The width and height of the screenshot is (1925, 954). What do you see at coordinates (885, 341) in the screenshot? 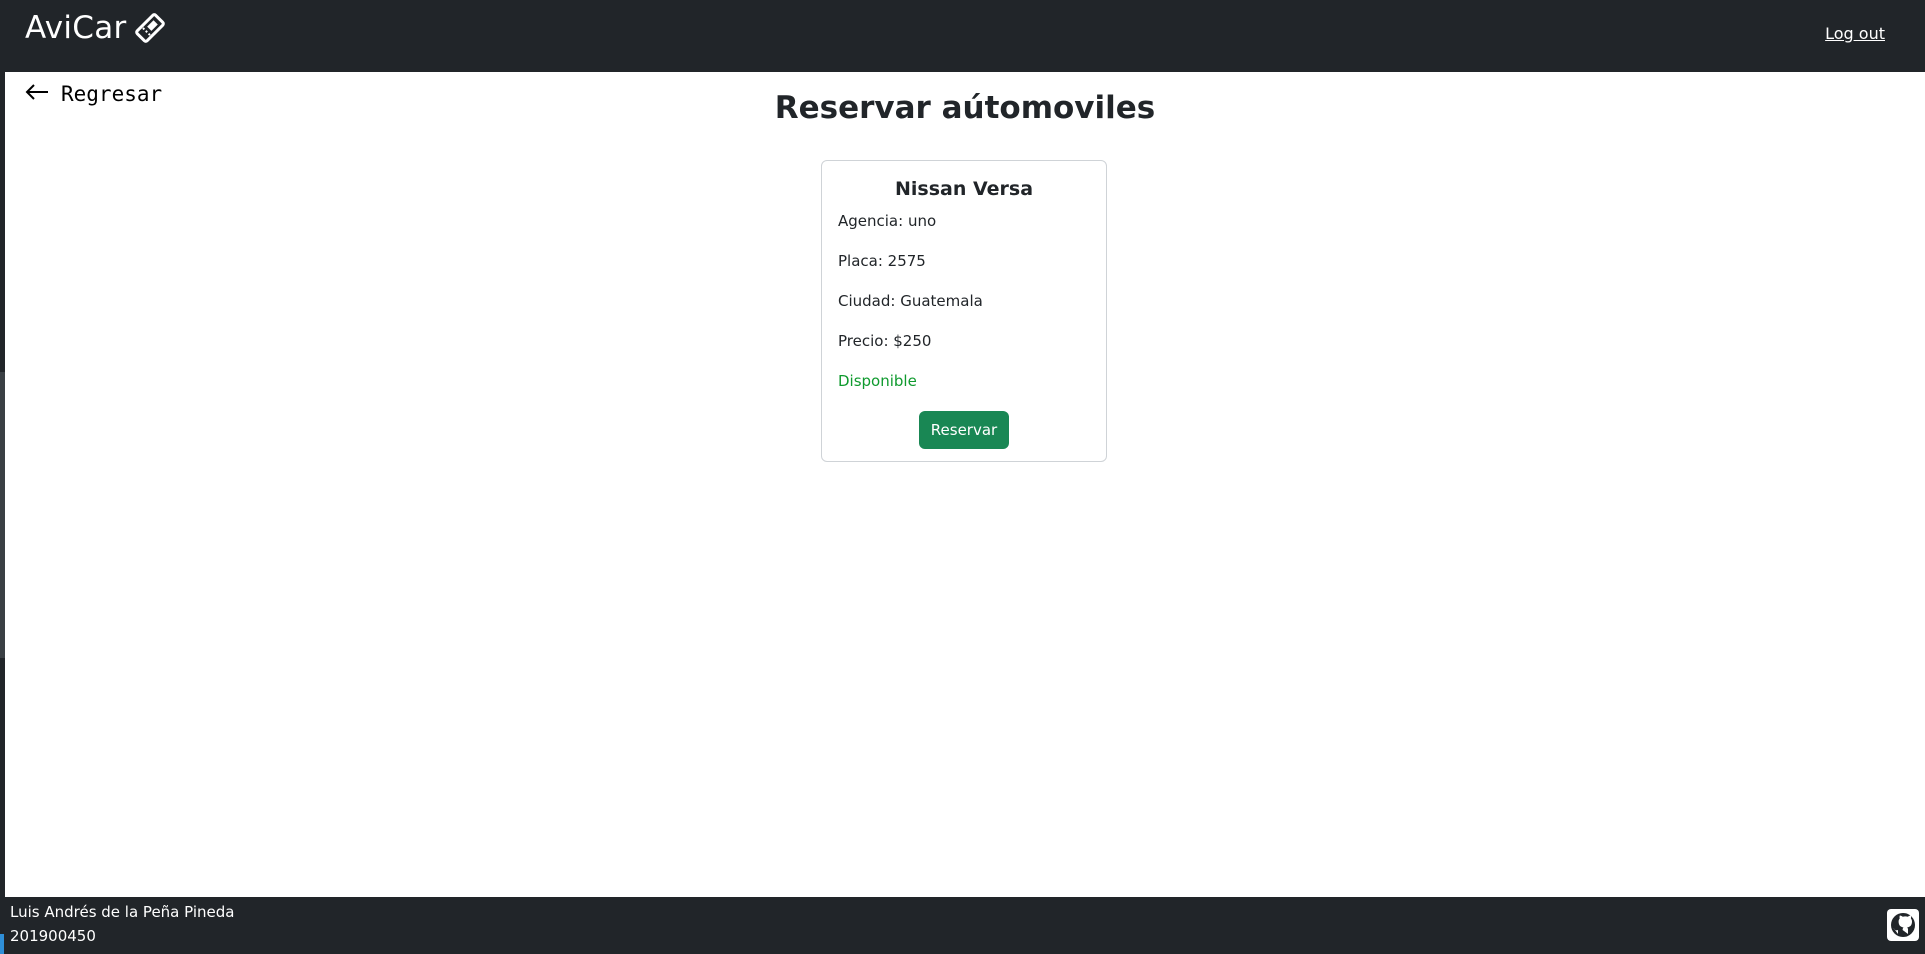
I see `car-price: Precio: $250` at bounding box center [885, 341].